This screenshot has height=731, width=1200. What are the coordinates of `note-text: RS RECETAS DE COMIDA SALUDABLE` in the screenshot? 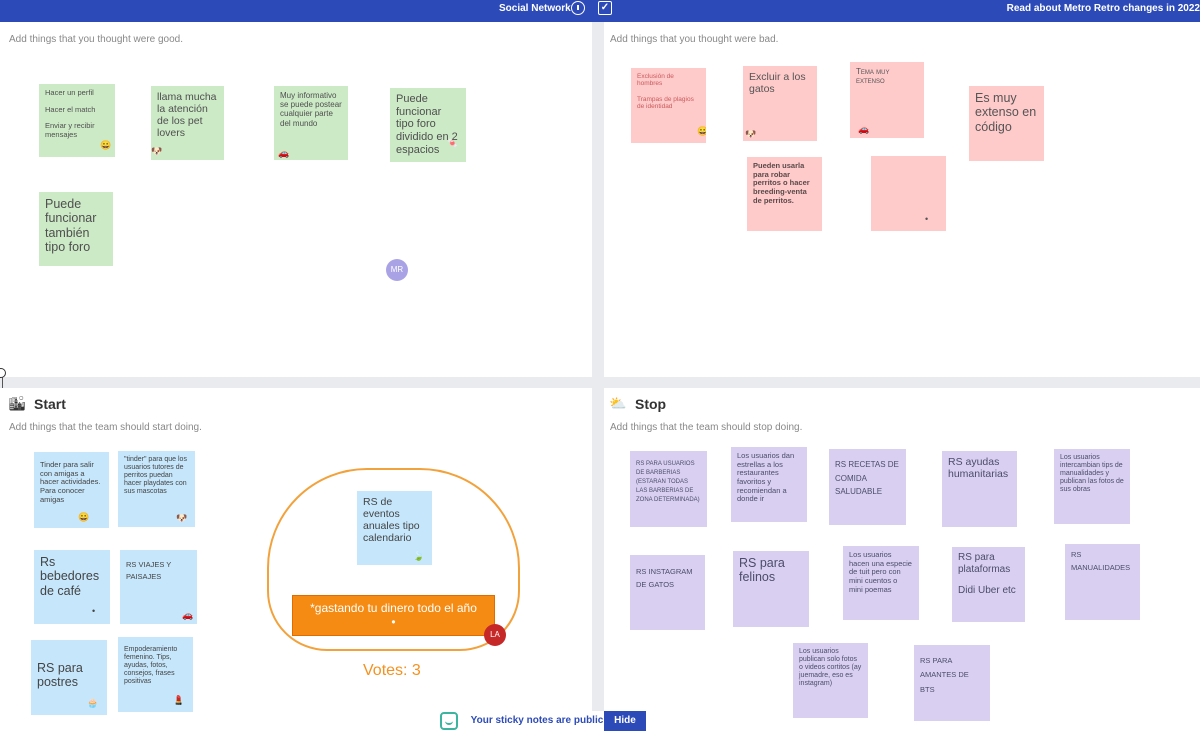 It's located at (867, 478).